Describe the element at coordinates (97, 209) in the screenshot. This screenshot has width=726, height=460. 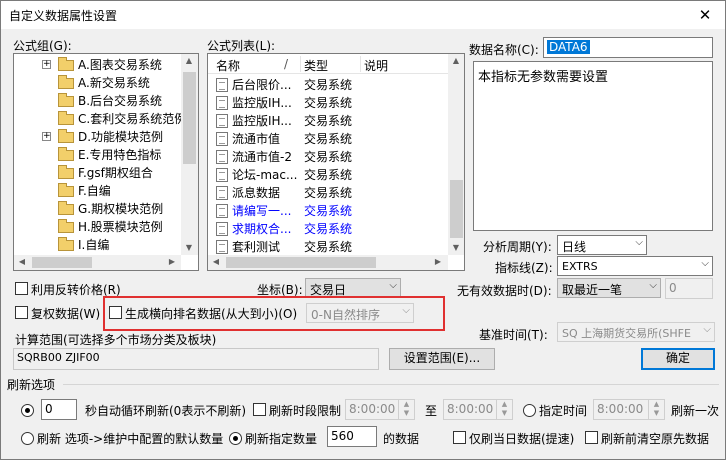
I see `tree-item: G.期权模块范例` at that location.